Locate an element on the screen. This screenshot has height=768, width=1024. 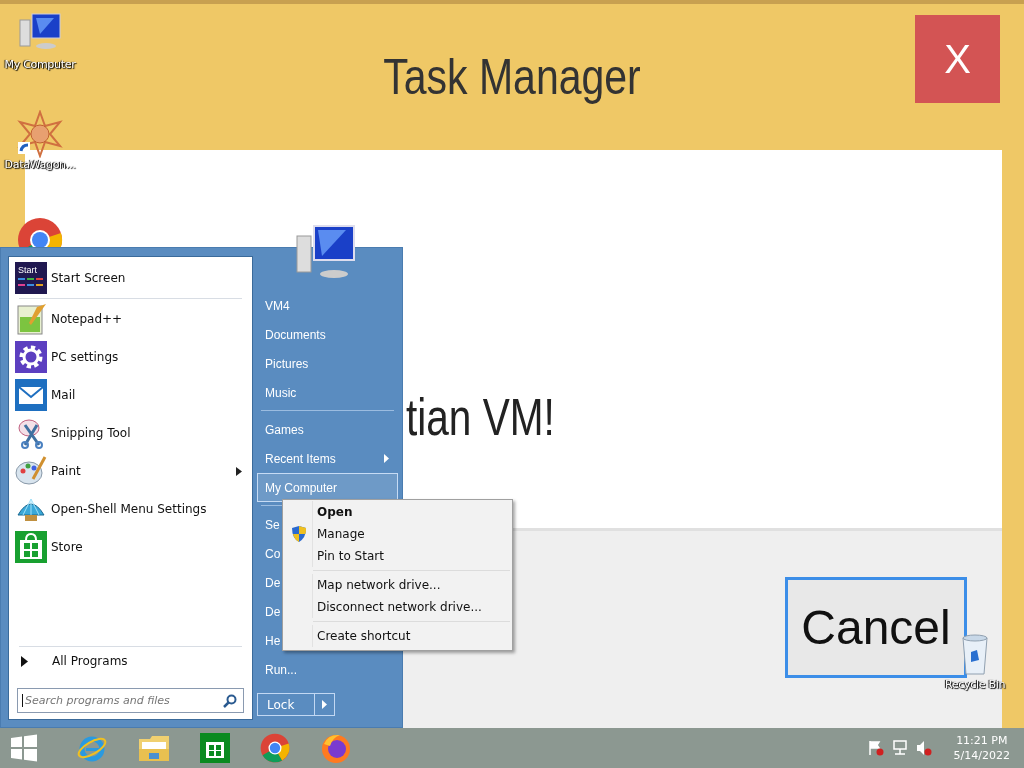
program-item: Start Start Screen is located at coordinates (130, 278).